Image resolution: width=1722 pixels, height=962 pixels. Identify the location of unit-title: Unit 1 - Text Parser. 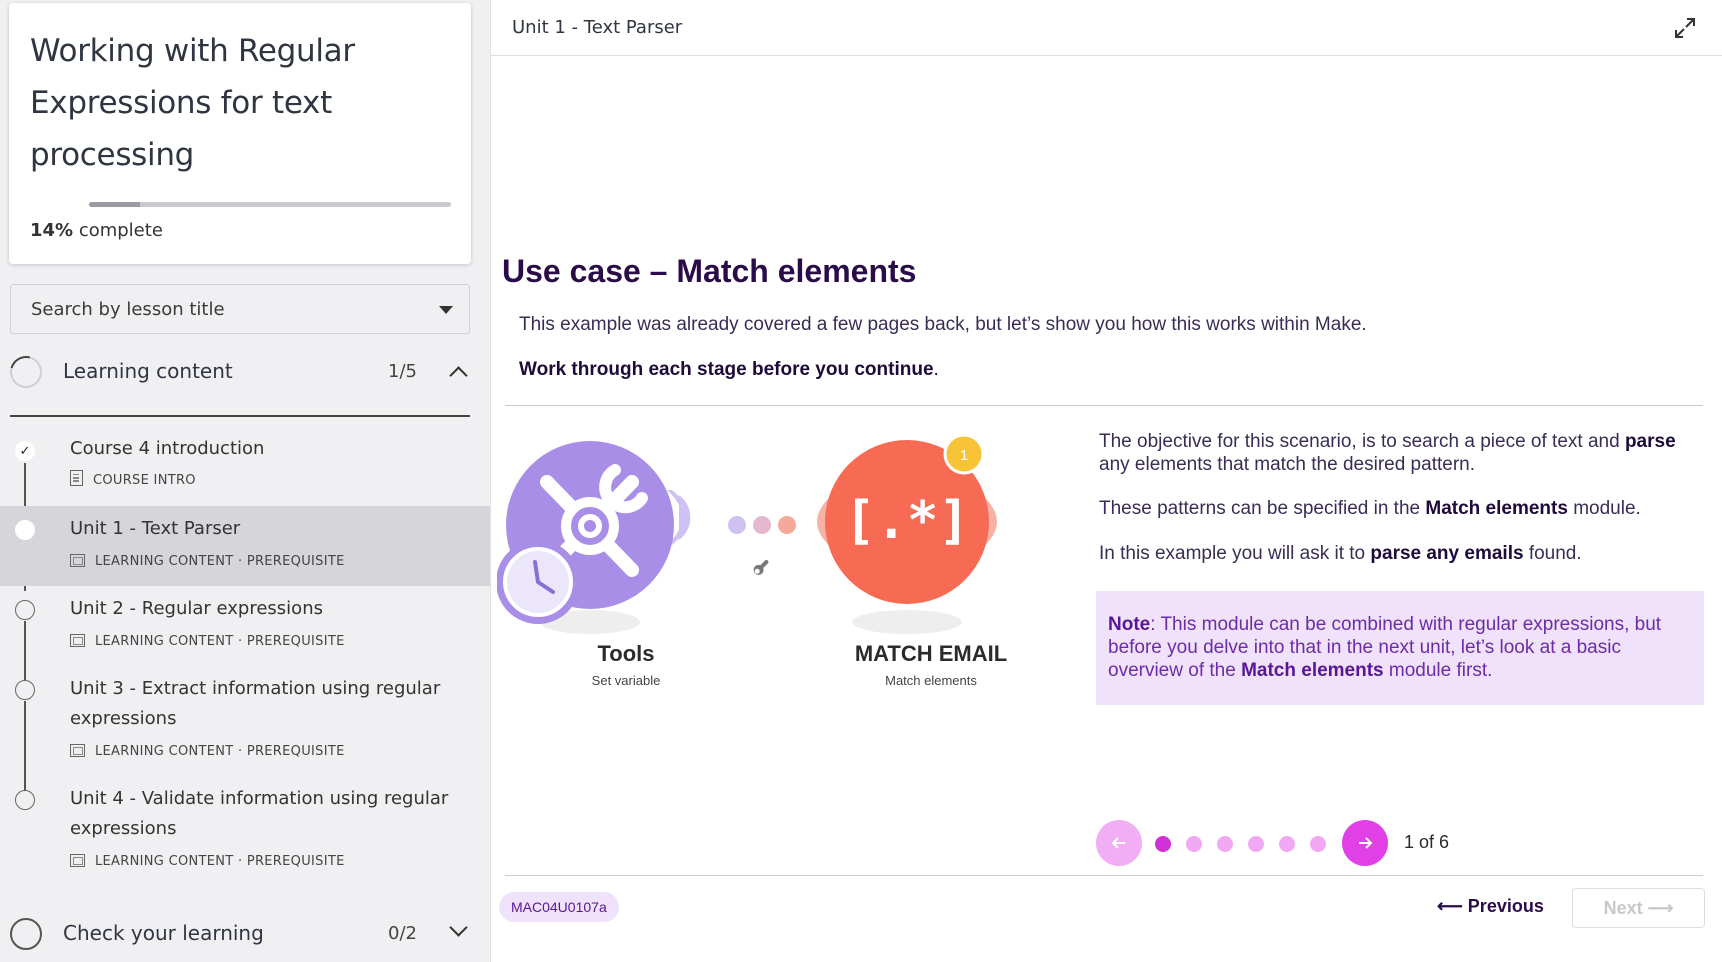
(597, 27).